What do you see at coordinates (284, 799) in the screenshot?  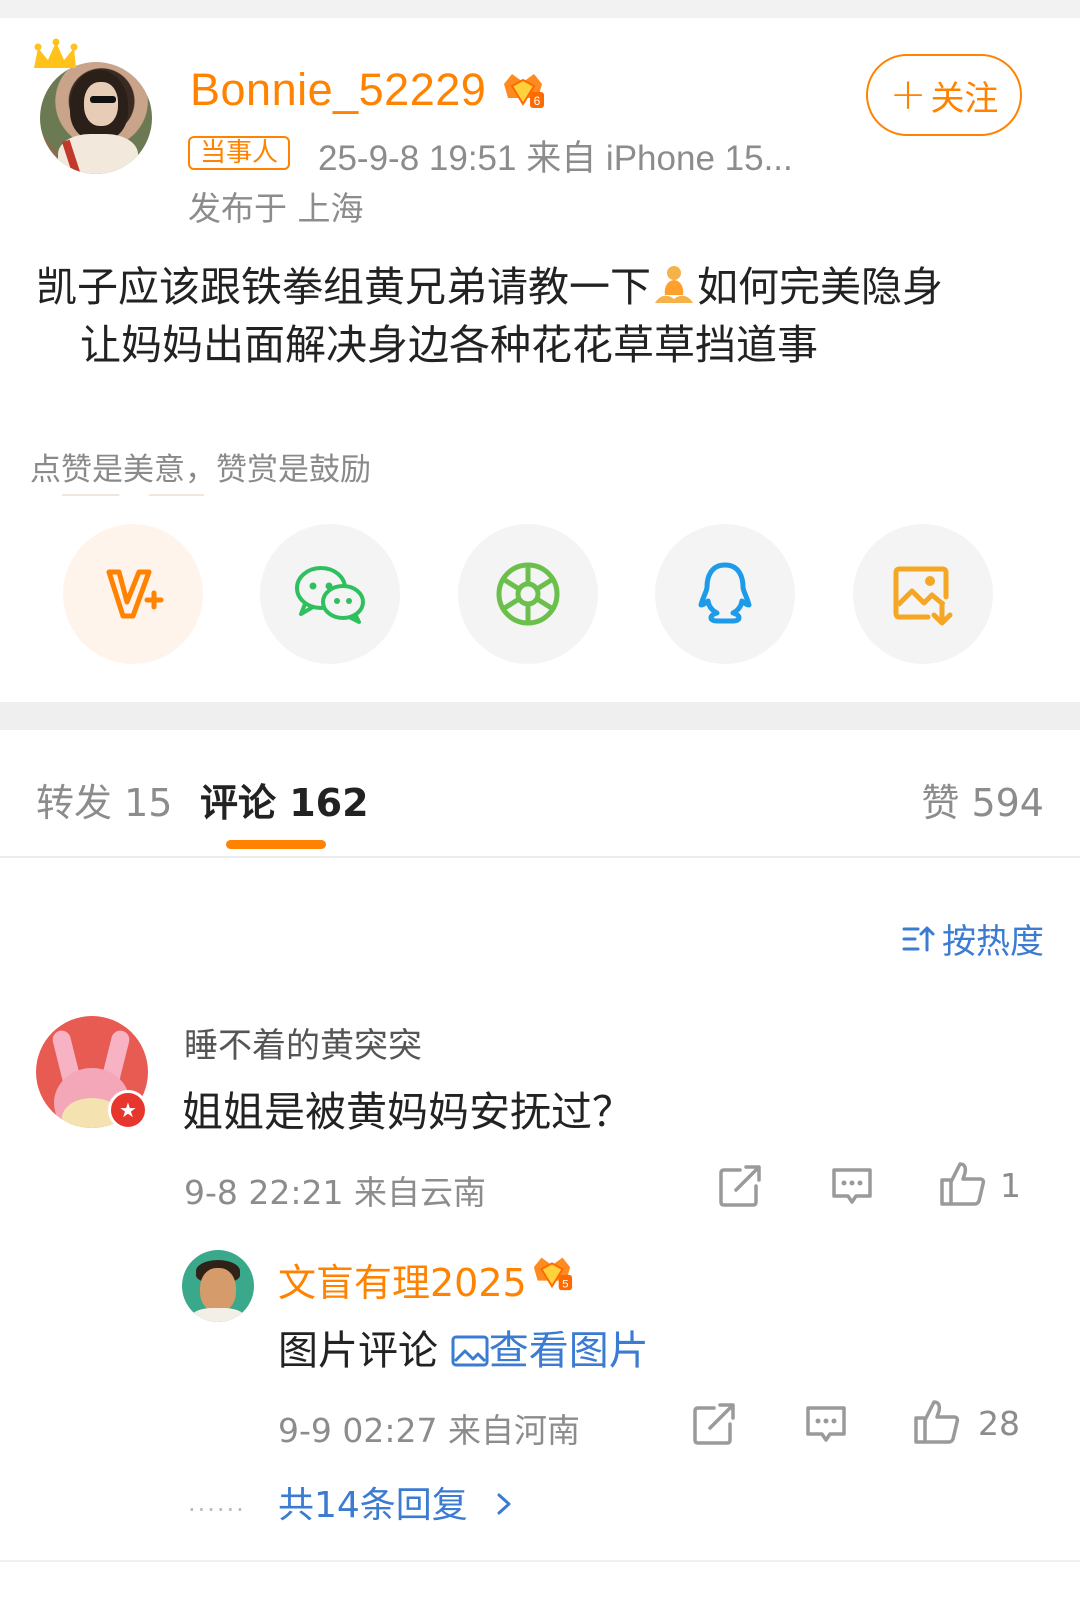 I see `tab-comment: 评论 162` at bounding box center [284, 799].